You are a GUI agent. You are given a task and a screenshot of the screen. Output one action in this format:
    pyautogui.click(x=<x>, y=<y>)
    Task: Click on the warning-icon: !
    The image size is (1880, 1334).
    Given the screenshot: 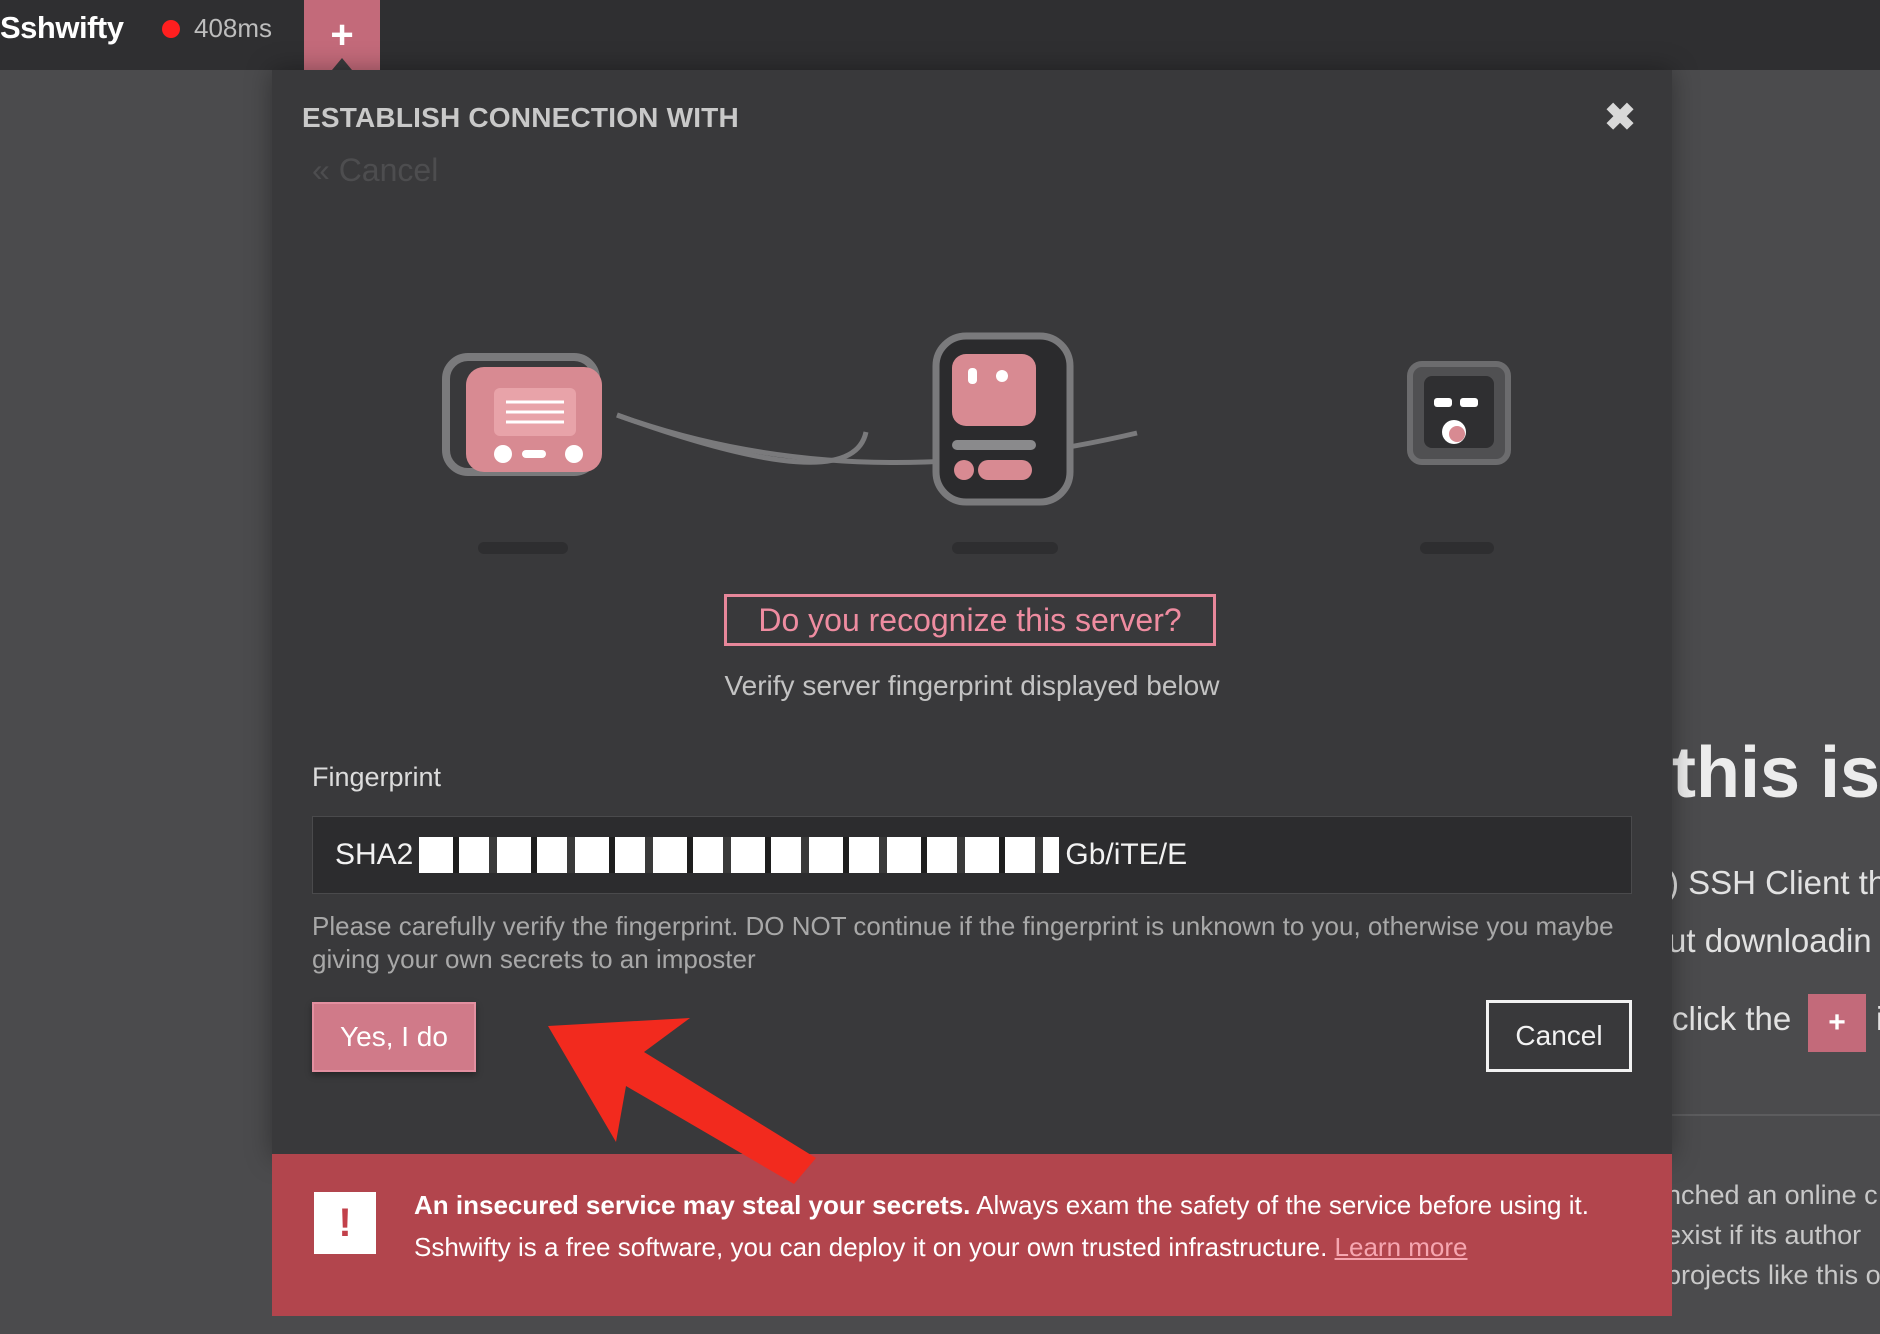 What is the action you would take?
    pyautogui.click(x=345, y=1223)
    